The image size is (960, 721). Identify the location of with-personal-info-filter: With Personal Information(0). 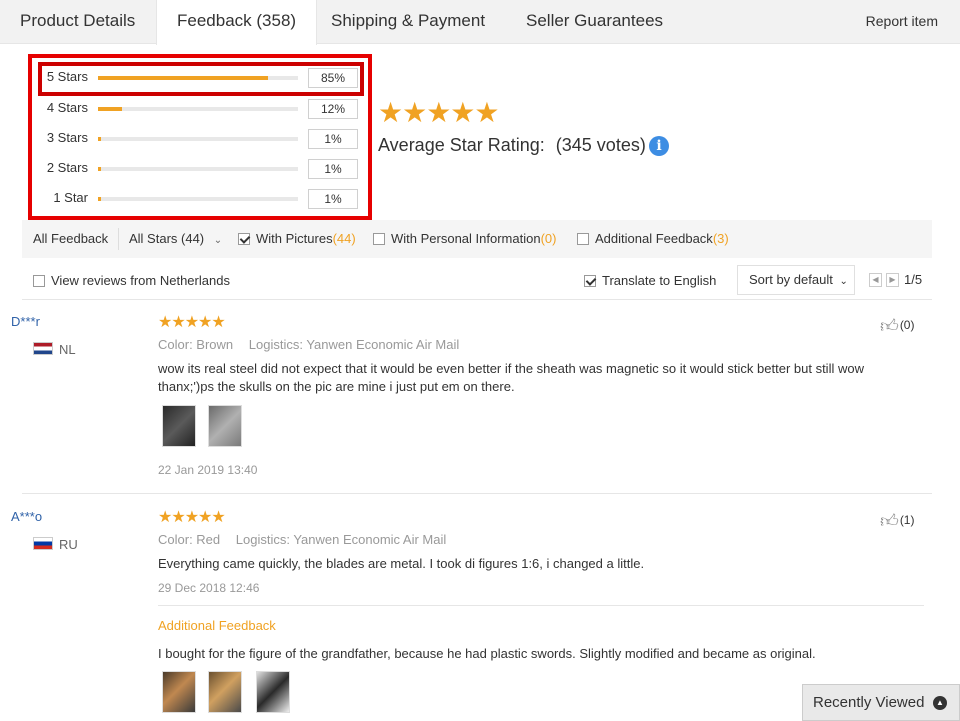
(464, 238).